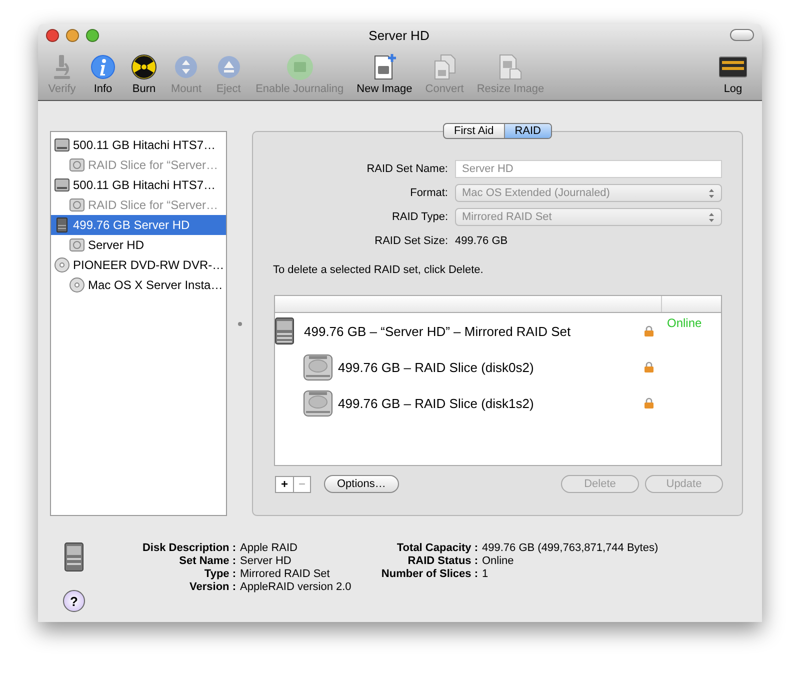  I want to click on info-icon, so click(103, 67).